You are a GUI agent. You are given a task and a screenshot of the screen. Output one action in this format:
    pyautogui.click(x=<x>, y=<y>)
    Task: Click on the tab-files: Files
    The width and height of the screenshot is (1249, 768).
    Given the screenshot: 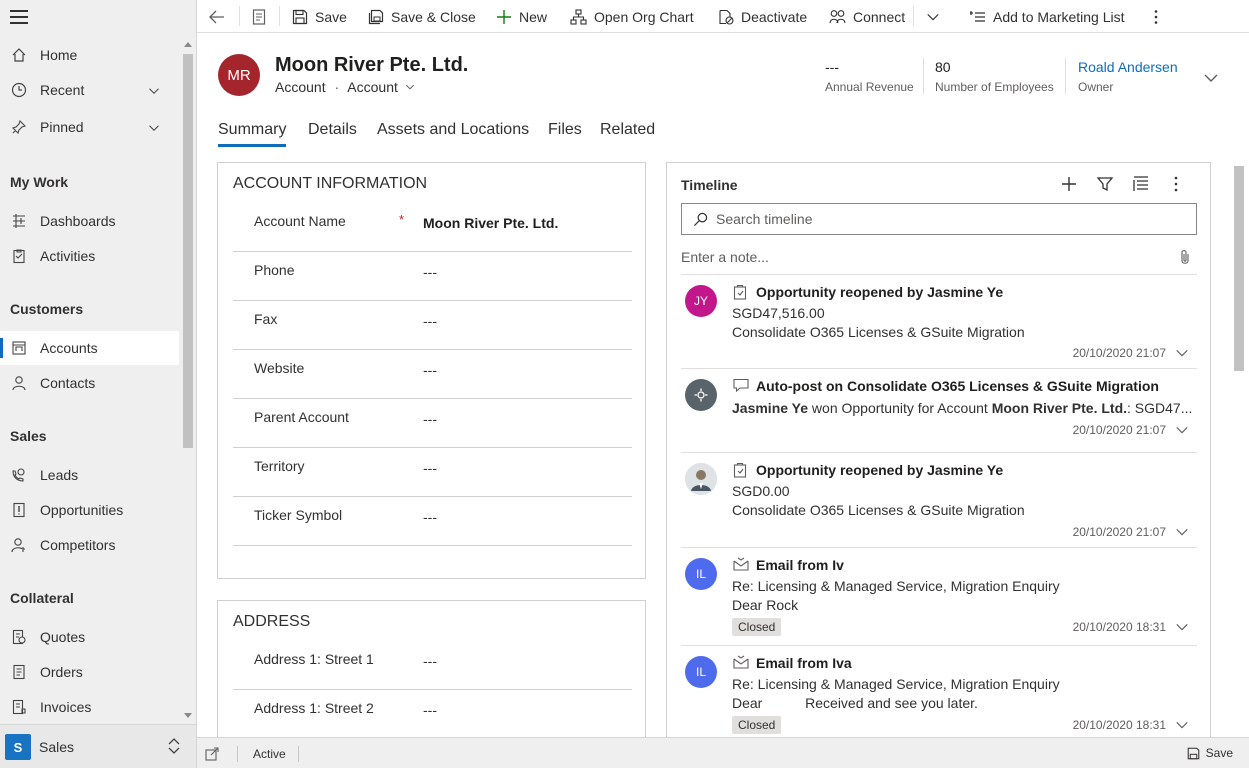 What is the action you would take?
    pyautogui.click(x=565, y=130)
    